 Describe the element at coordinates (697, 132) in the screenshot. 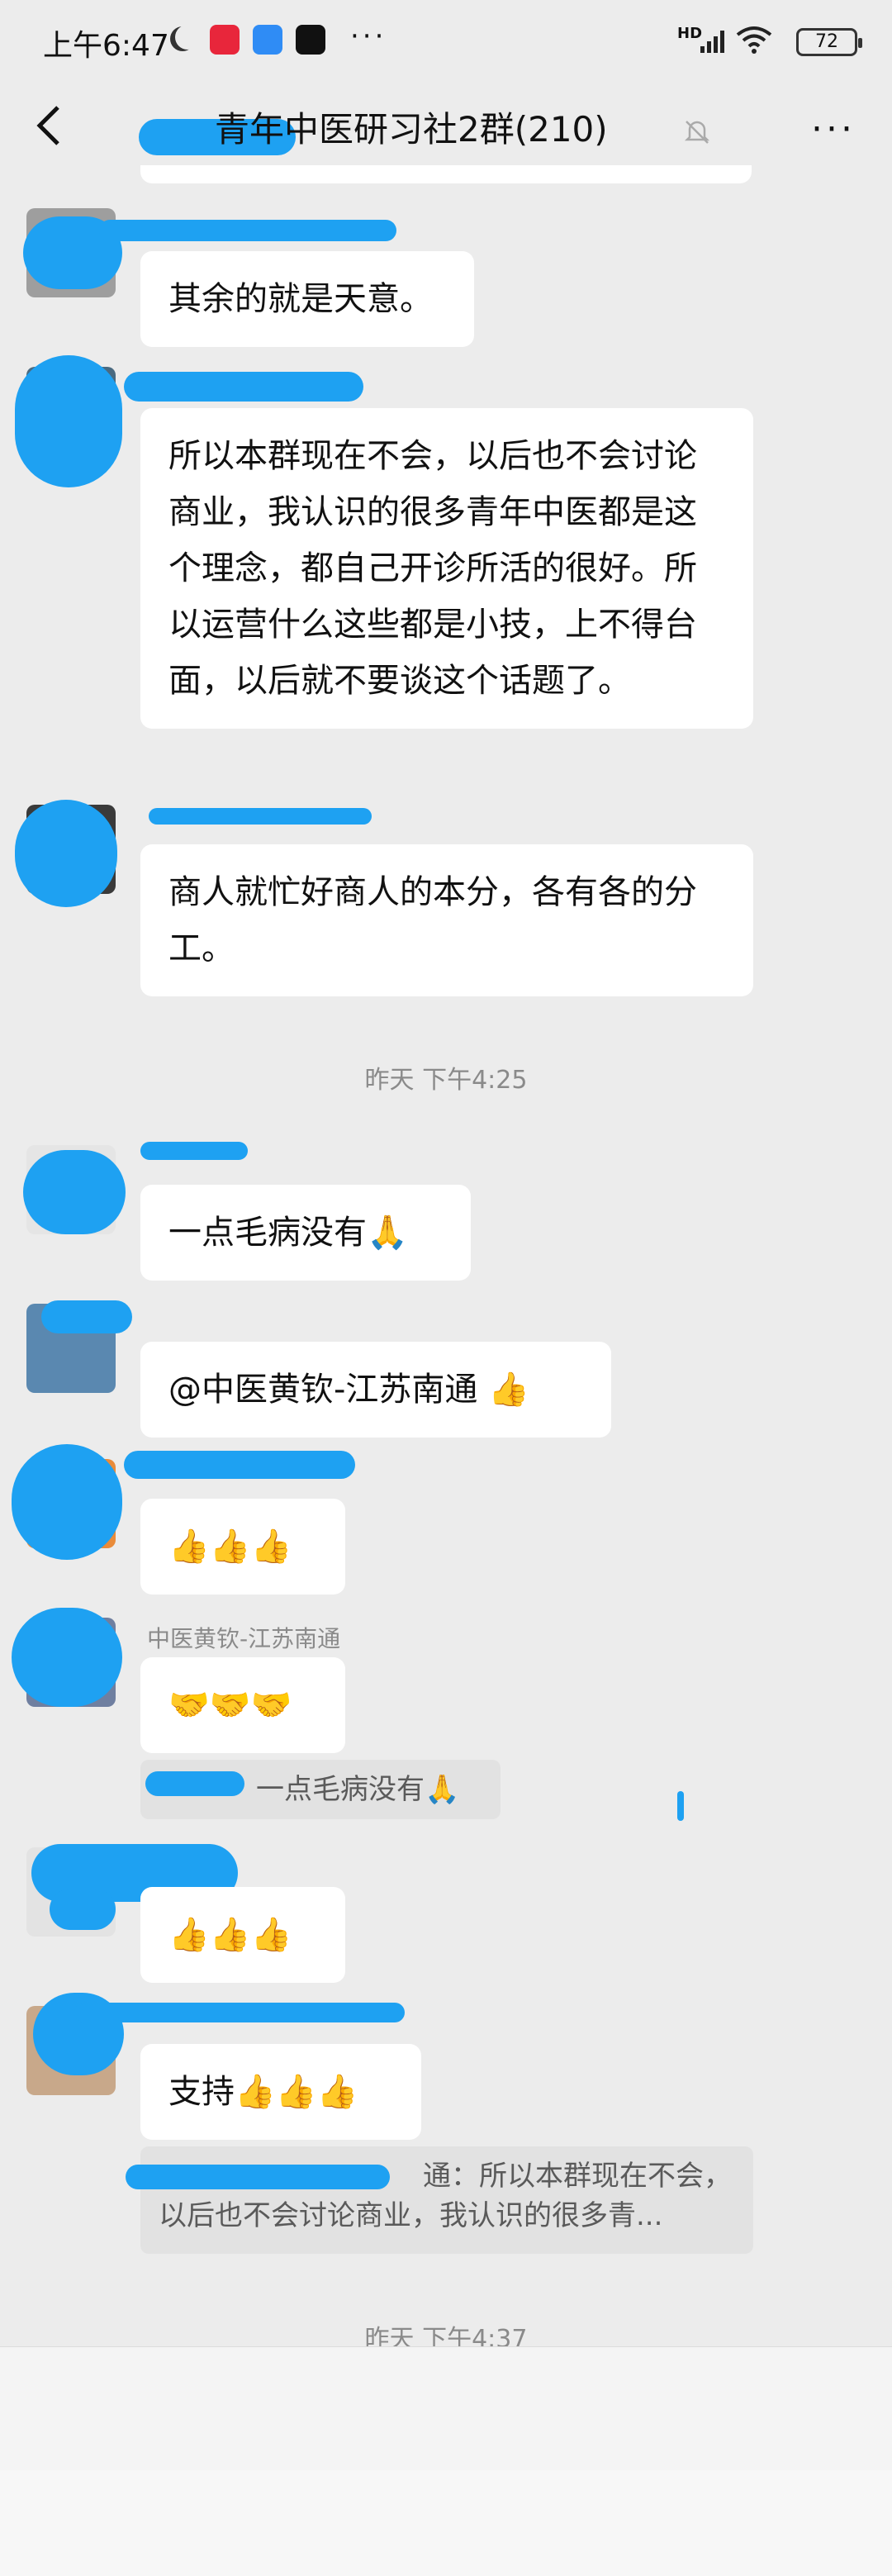

I see `mute-bell-icon` at that location.